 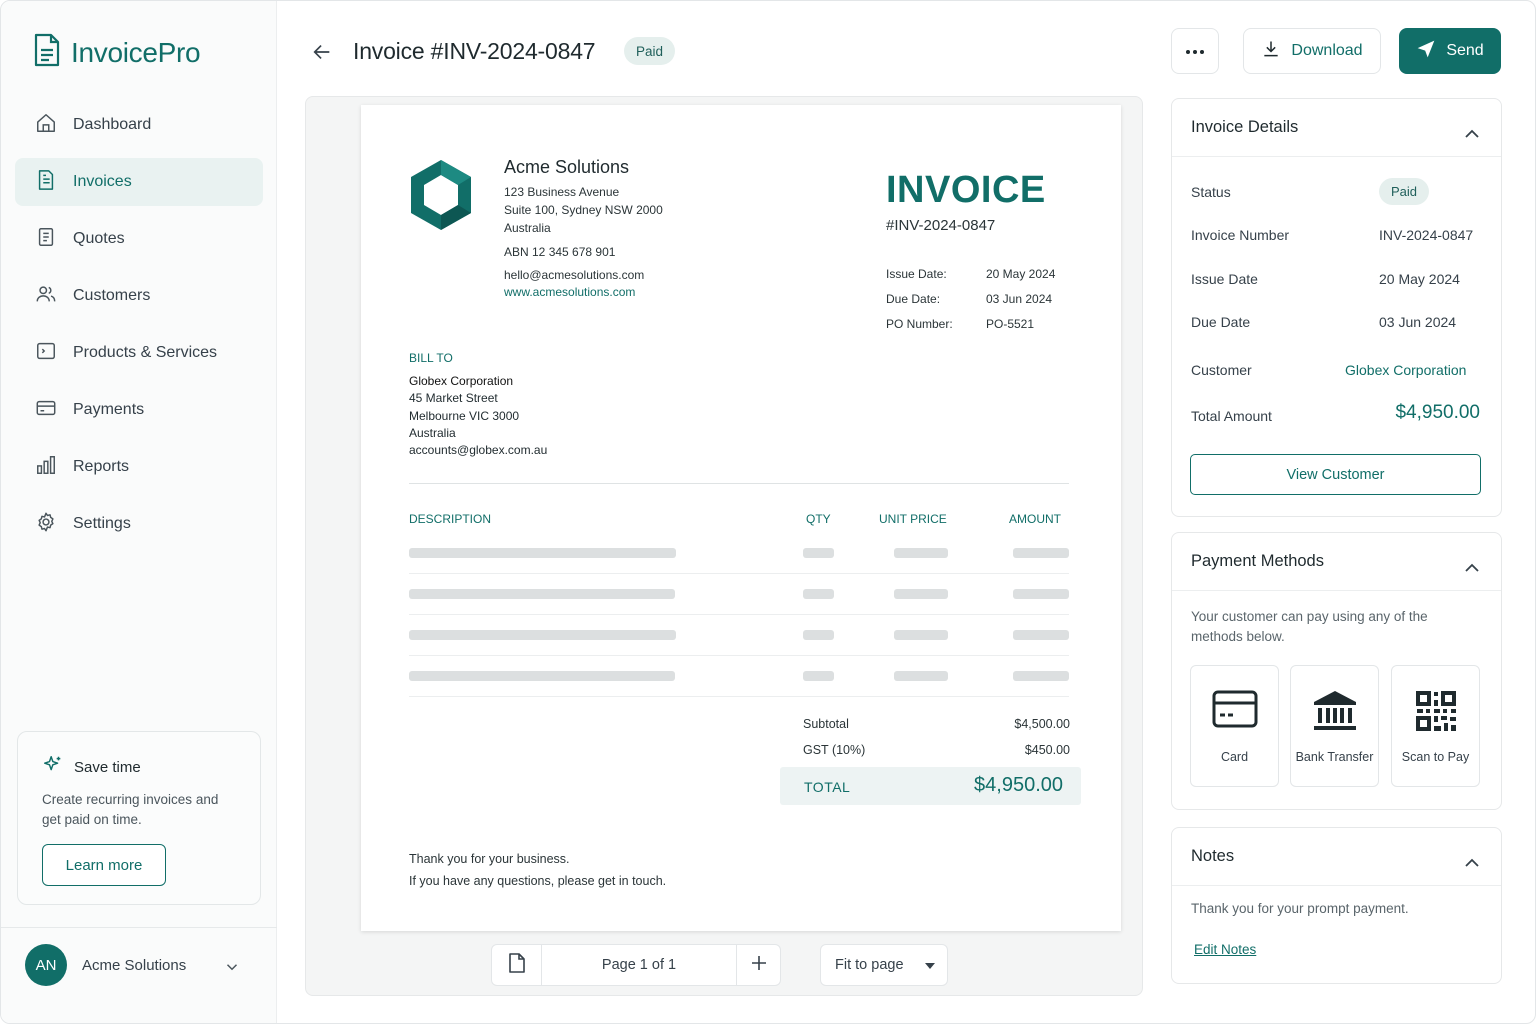 What do you see at coordinates (53, 767) in the screenshot?
I see `sparkle-icon` at bounding box center [53, 767].